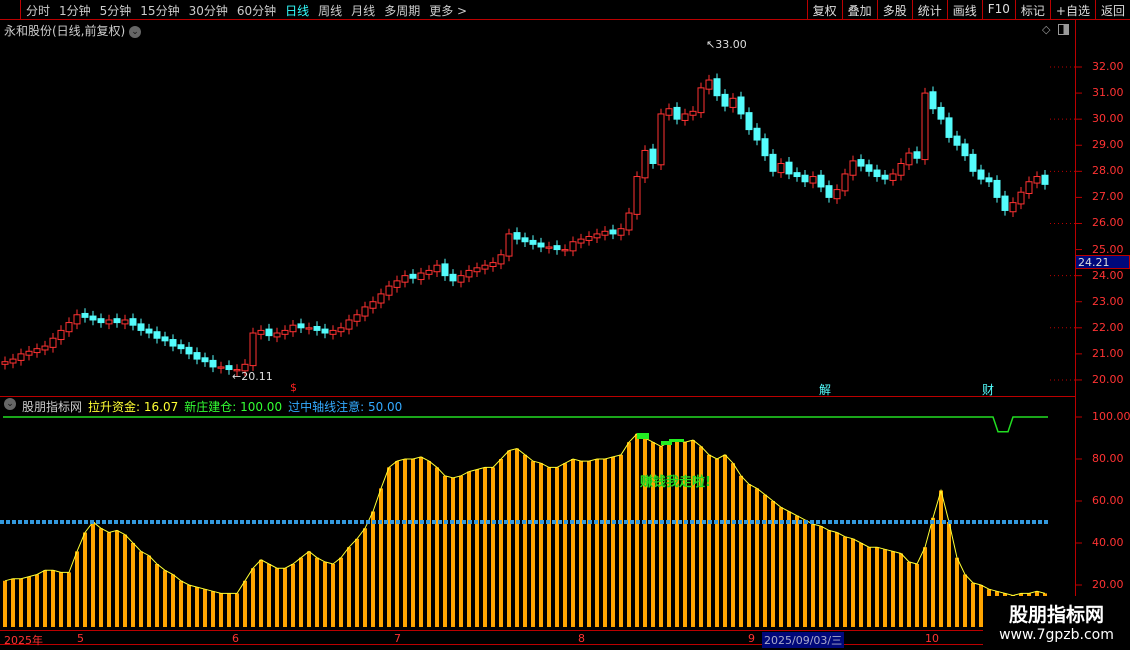  I want to click on indicator-value-xinzhuang: 新庄建仓: 100.00, so click(233, 407).